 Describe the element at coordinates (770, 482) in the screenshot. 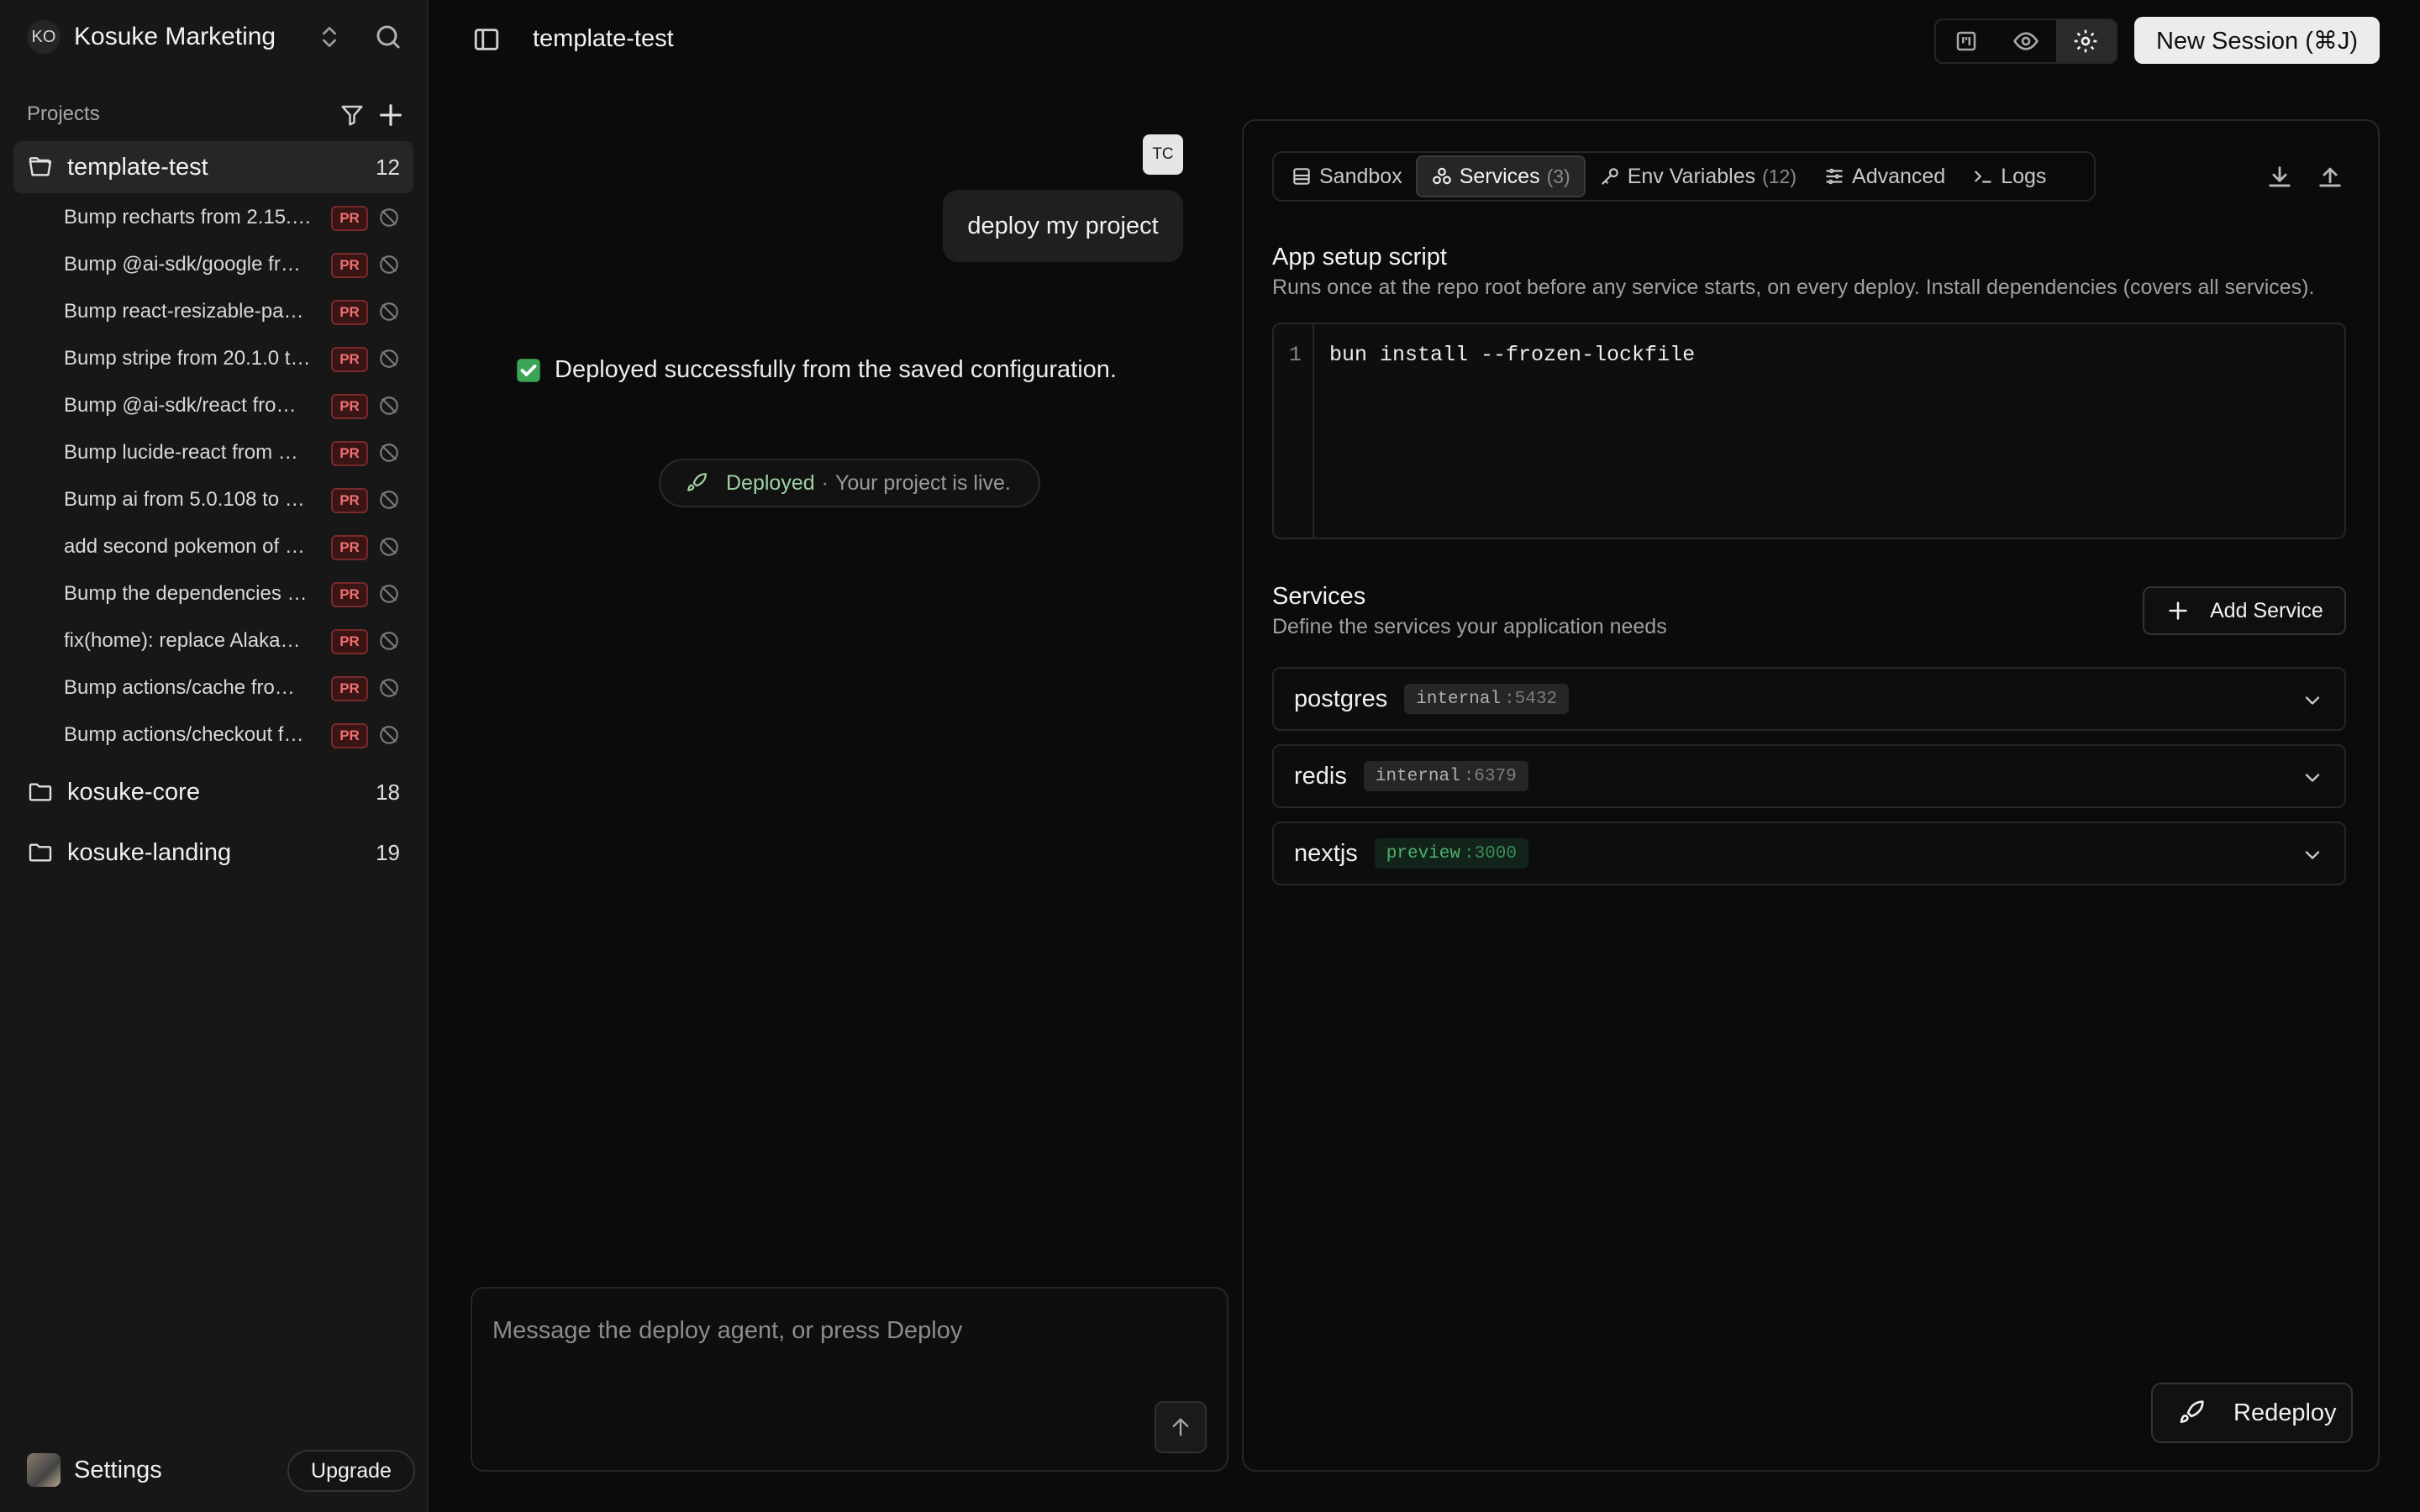

I see `deploy-status: Deployed` at that location.